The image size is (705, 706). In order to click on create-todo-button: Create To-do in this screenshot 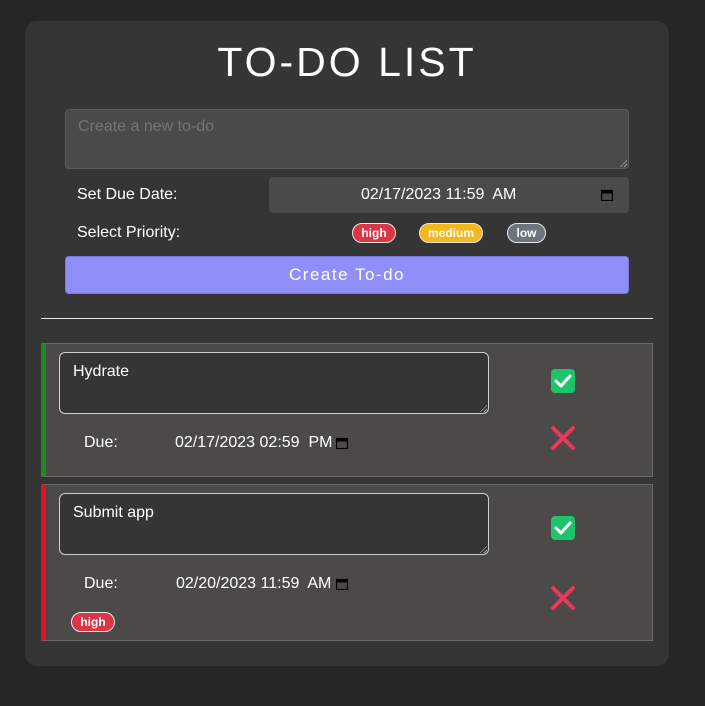, I will do `click(347, 275)`.